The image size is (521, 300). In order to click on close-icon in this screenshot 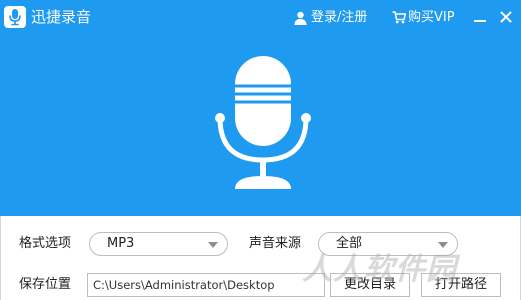, I will do `click(506, 17)`.